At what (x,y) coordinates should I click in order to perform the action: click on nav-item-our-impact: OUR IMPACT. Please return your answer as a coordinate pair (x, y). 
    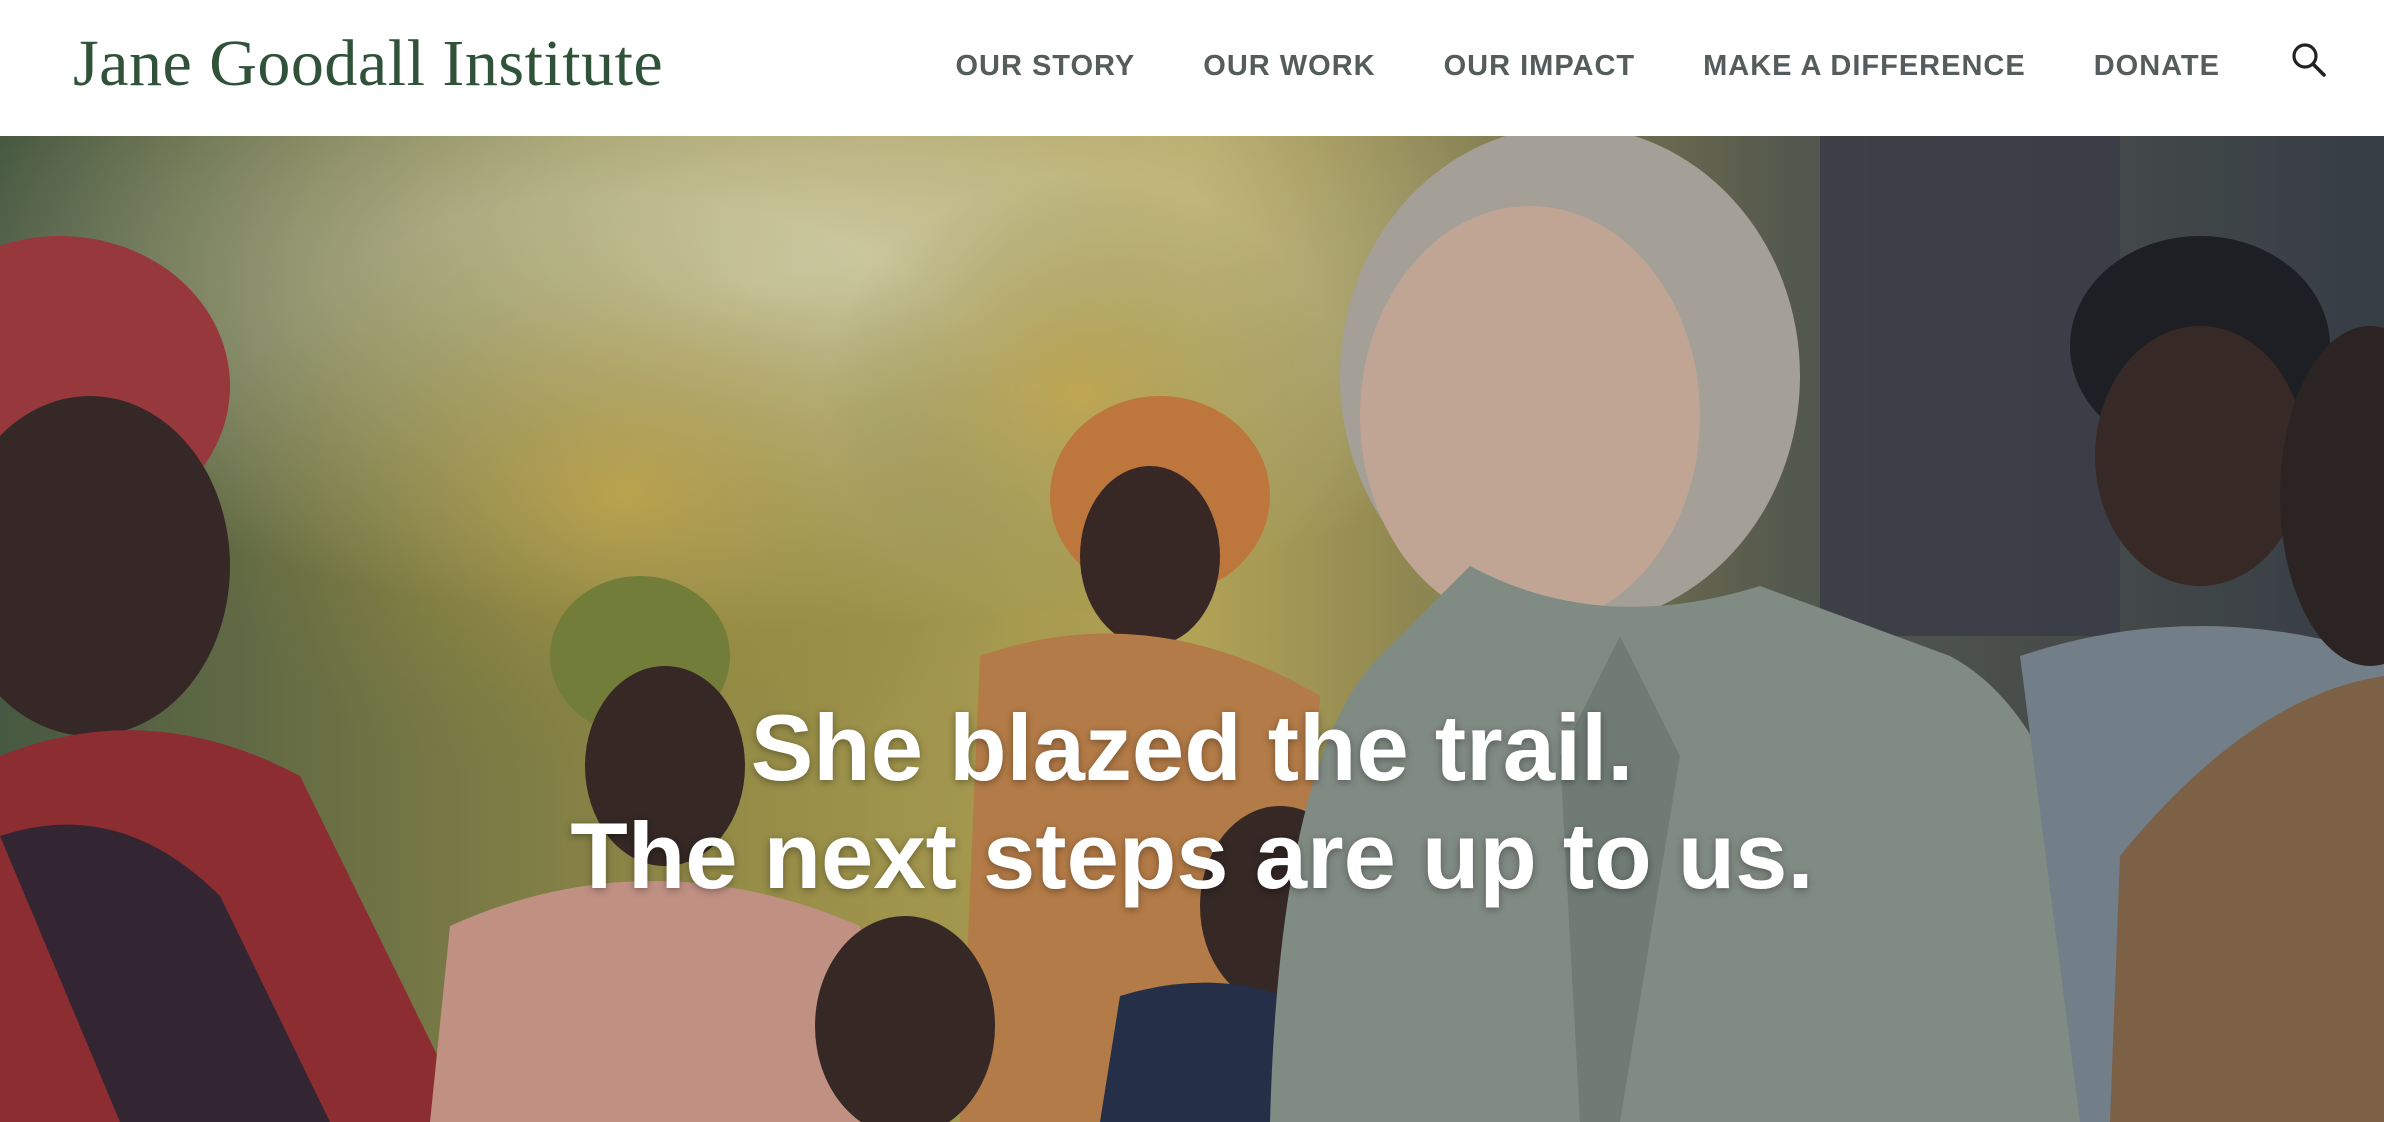
    Looking at the image, I should click on (1540, 66).